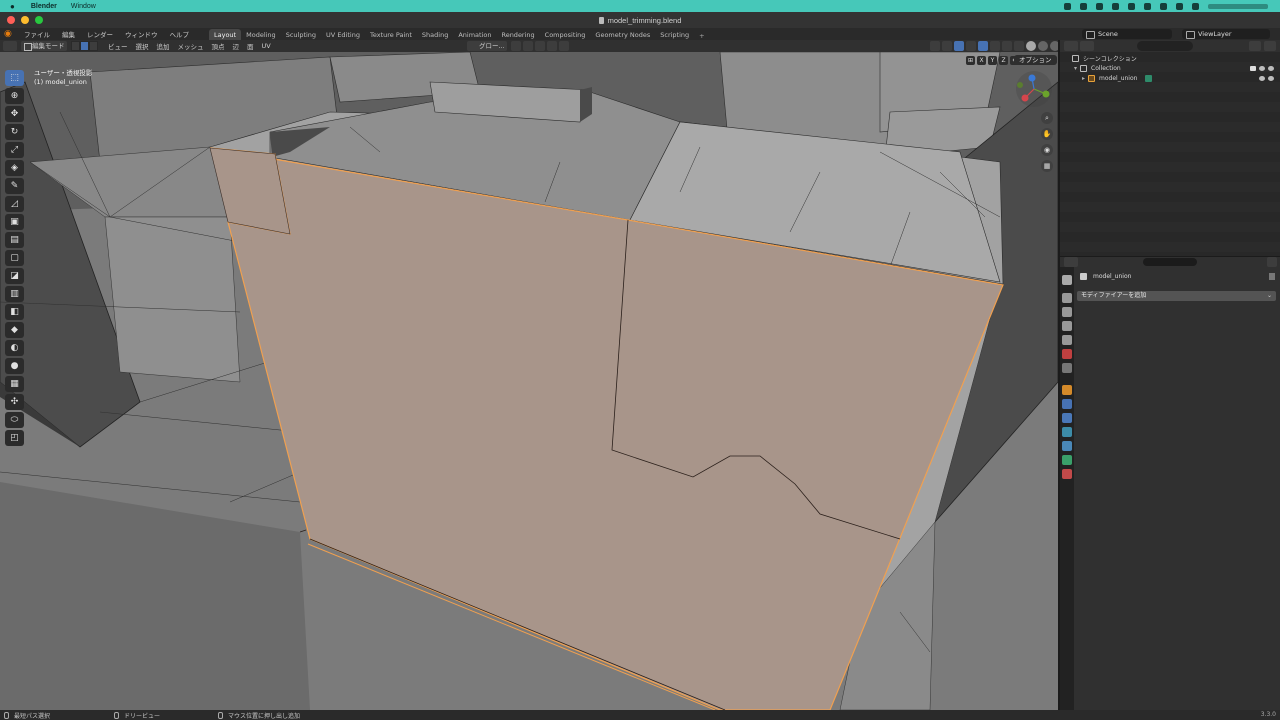 This screenshot has width=1280, height=720. Describe the element at coordinates (14, 330) in the screenshot. I see `poly-build-tool: ◆` at that location.